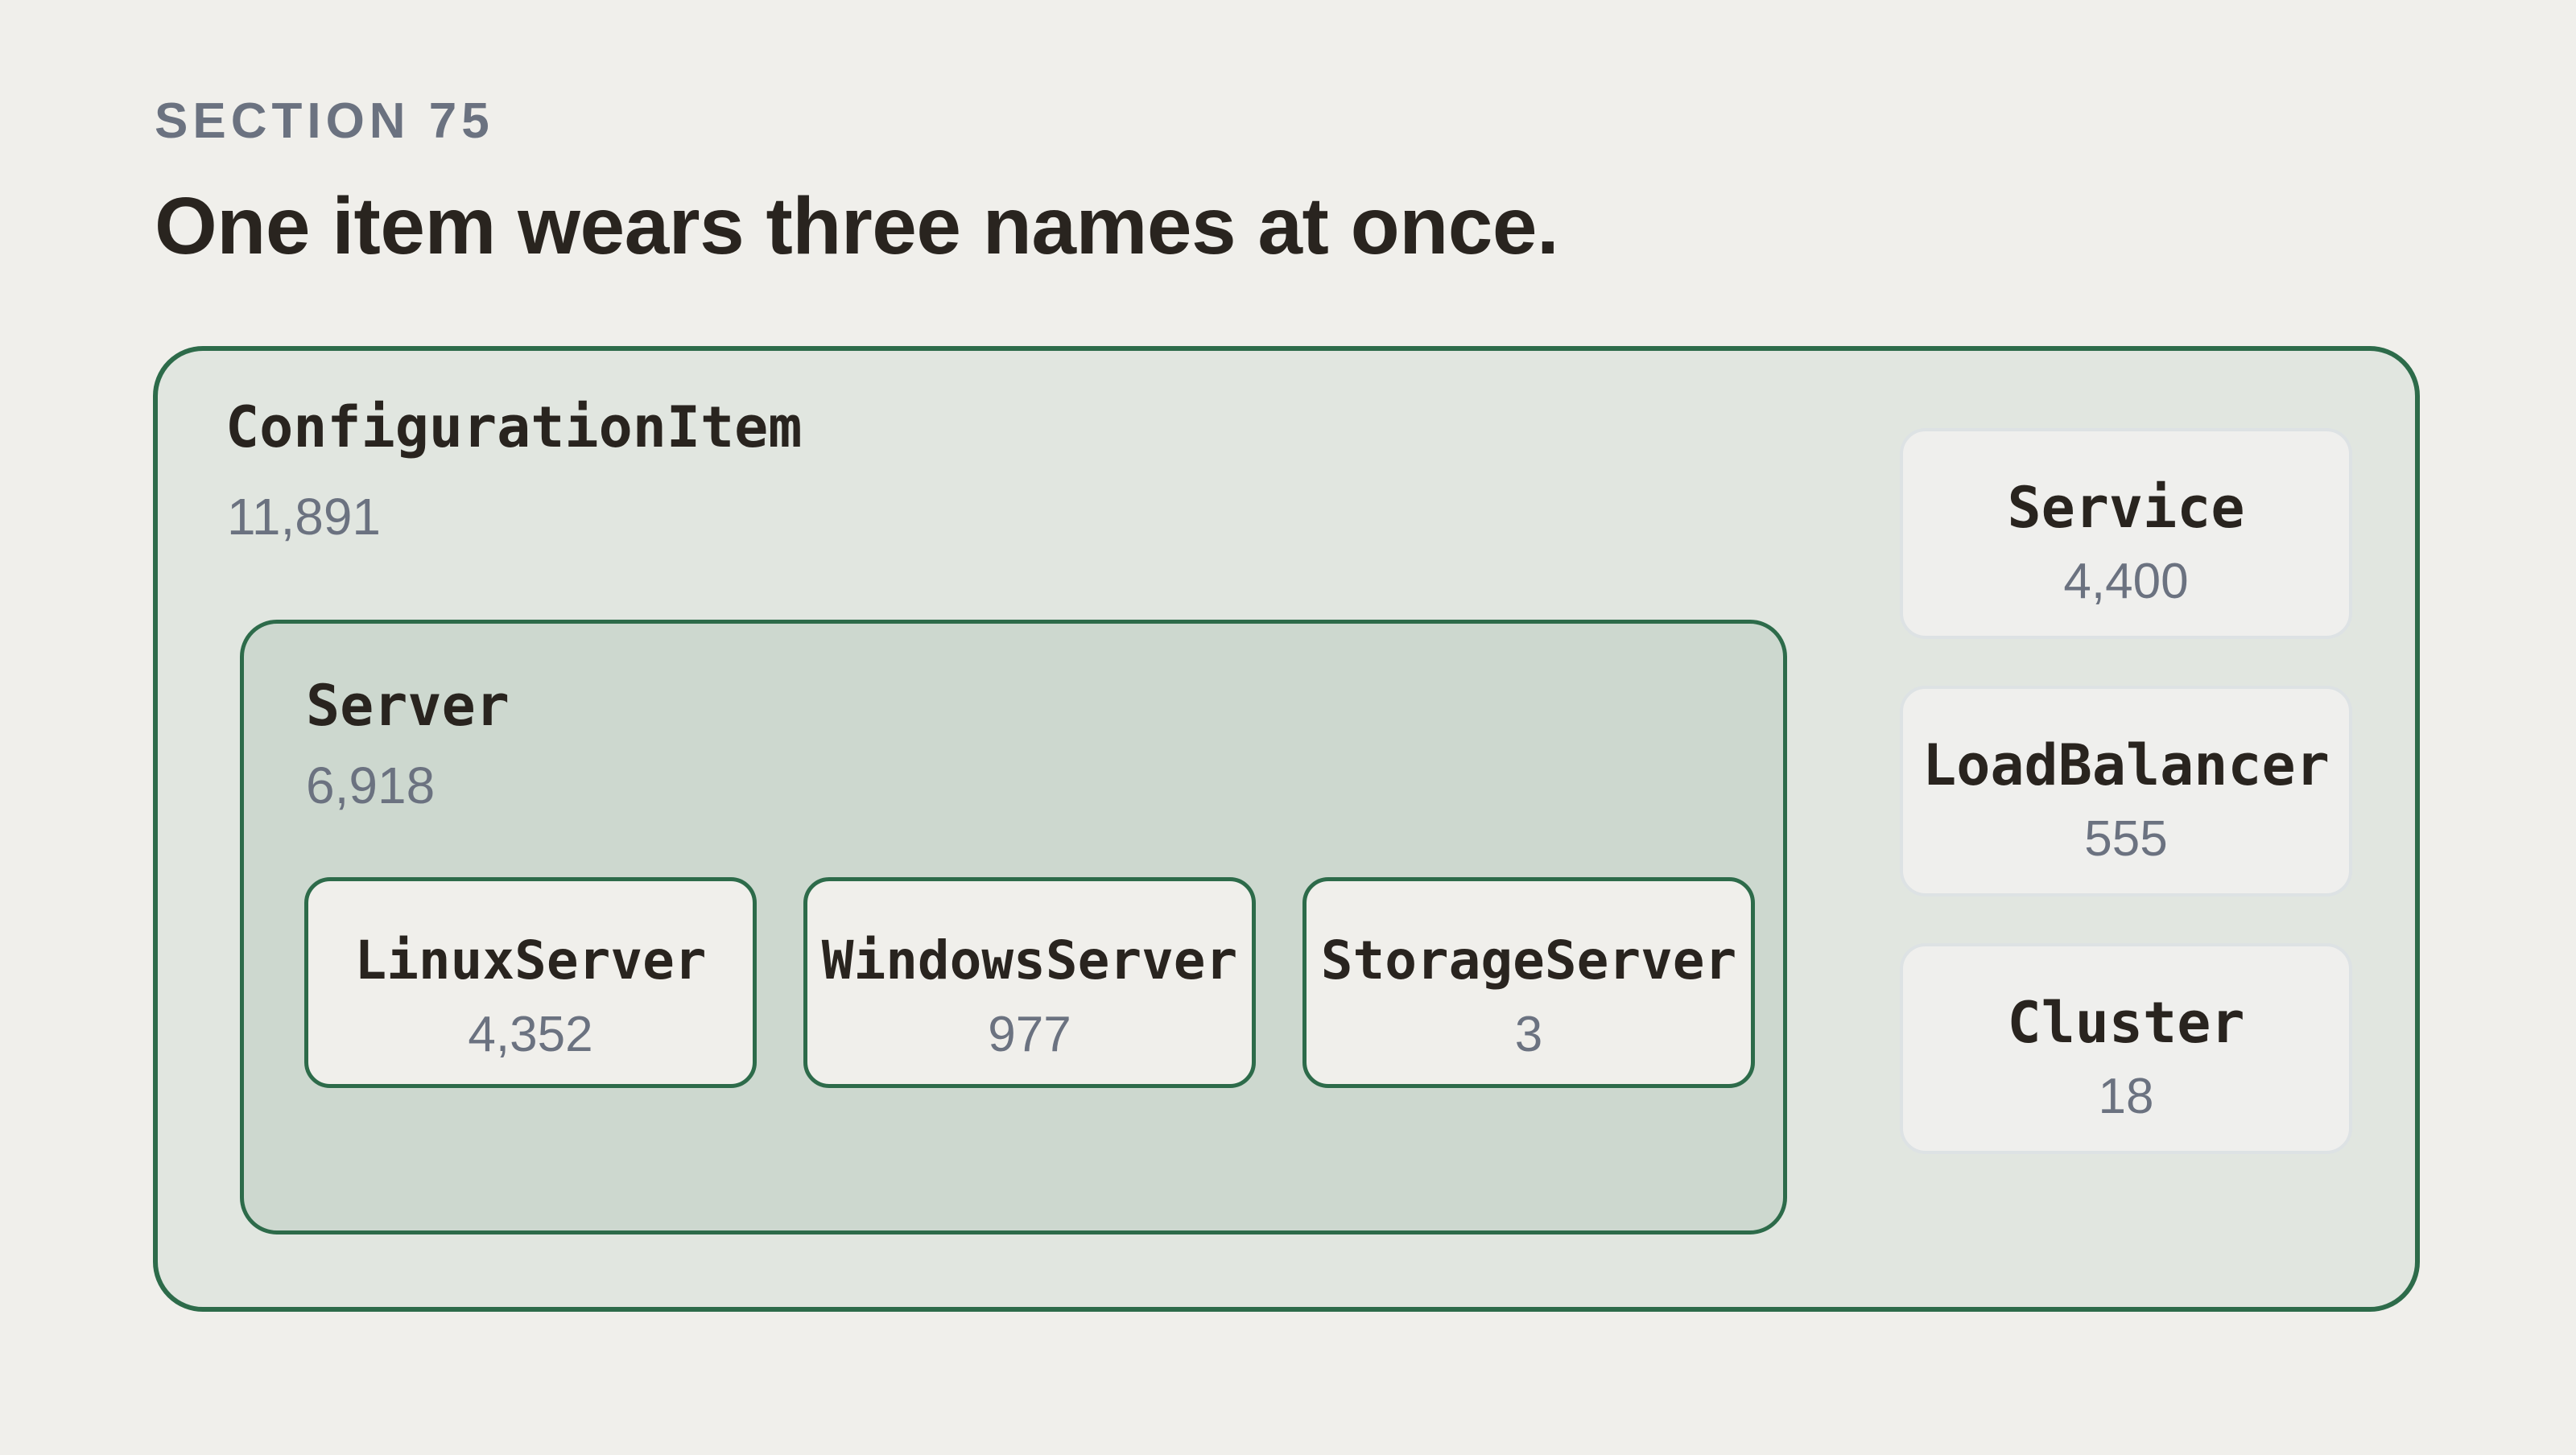 The width and height of the screenshot is (2576, 1455). I want to click on cluster-count: 18, so click(2126, 1097).